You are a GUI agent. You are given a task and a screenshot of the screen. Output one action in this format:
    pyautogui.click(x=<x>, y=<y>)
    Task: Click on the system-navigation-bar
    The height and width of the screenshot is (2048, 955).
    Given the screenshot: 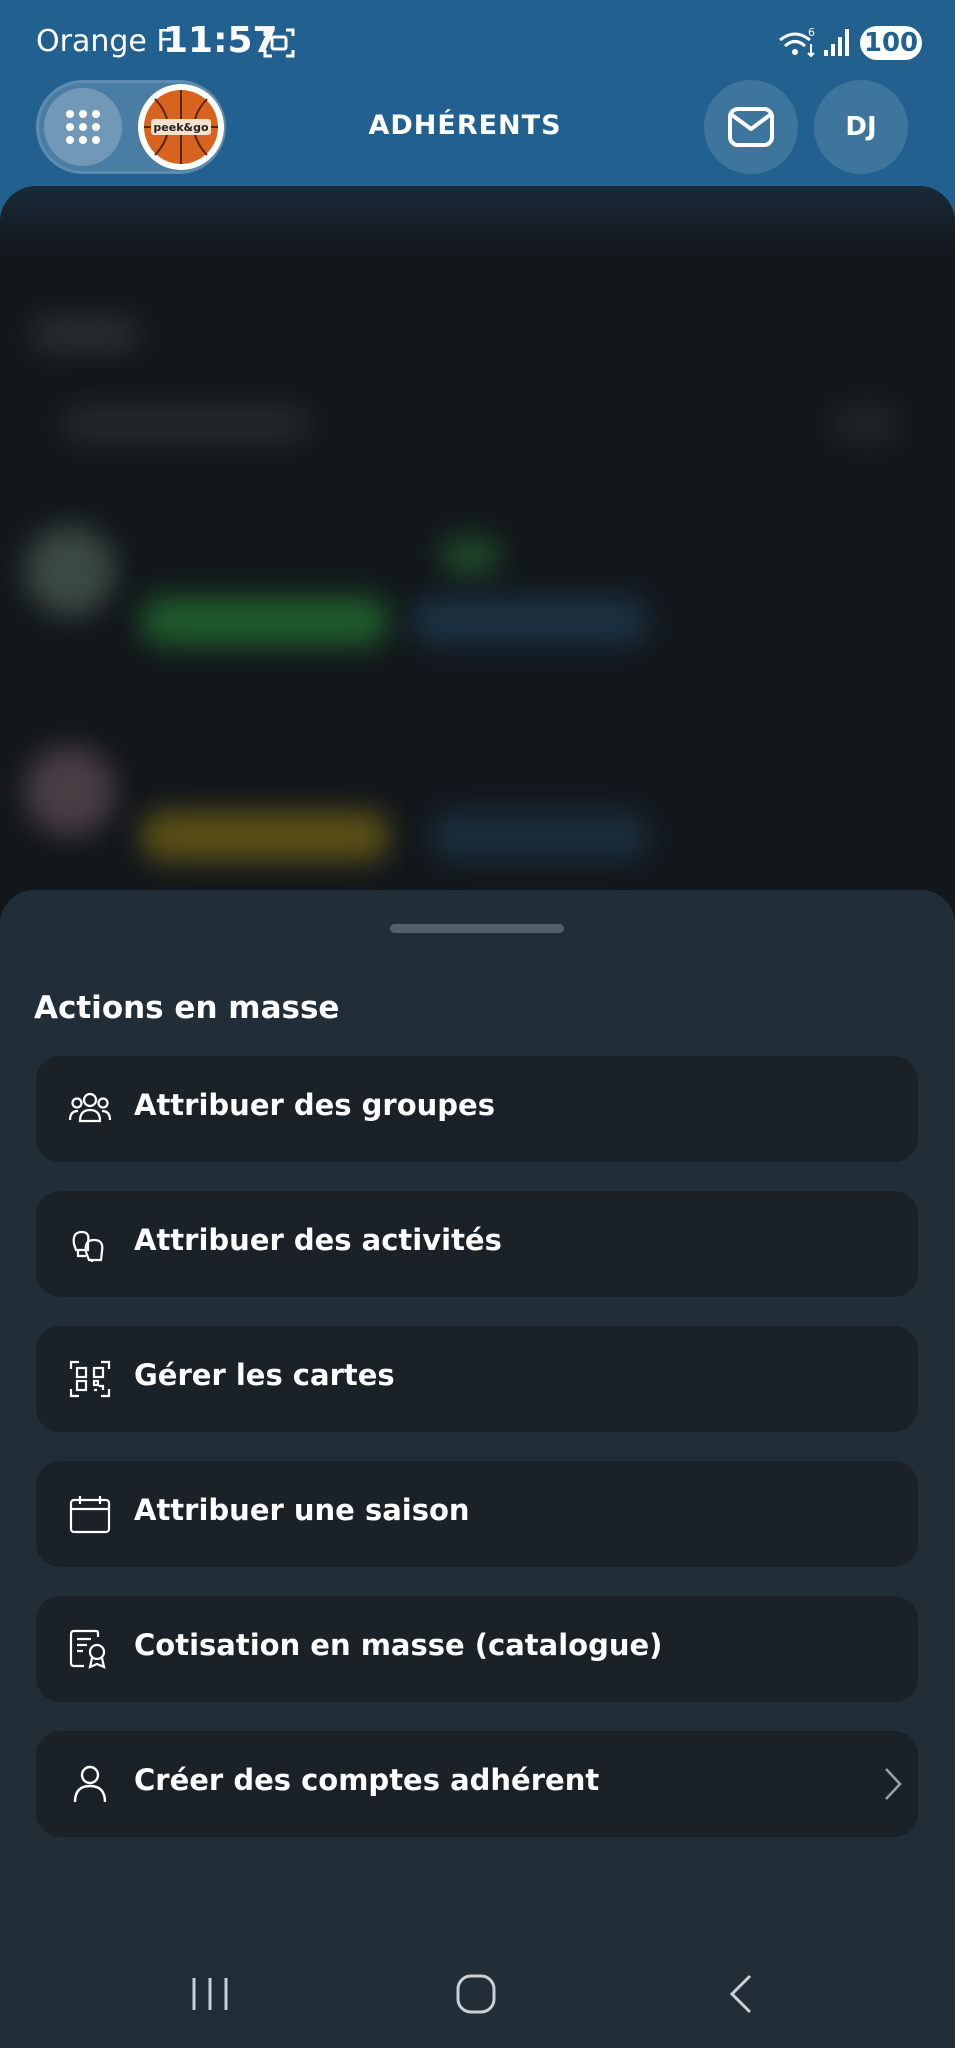 What is the action you would take?
    pyautogui.click(x=477, y=1994)
    